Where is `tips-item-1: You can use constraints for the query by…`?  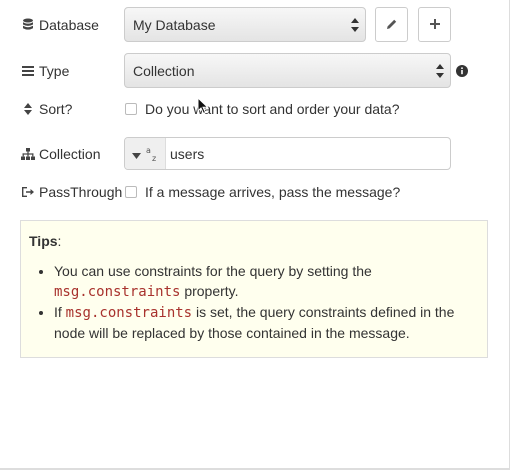
tips-item-1: You can use constraints for the query by… is located at coordinates (266, 281).